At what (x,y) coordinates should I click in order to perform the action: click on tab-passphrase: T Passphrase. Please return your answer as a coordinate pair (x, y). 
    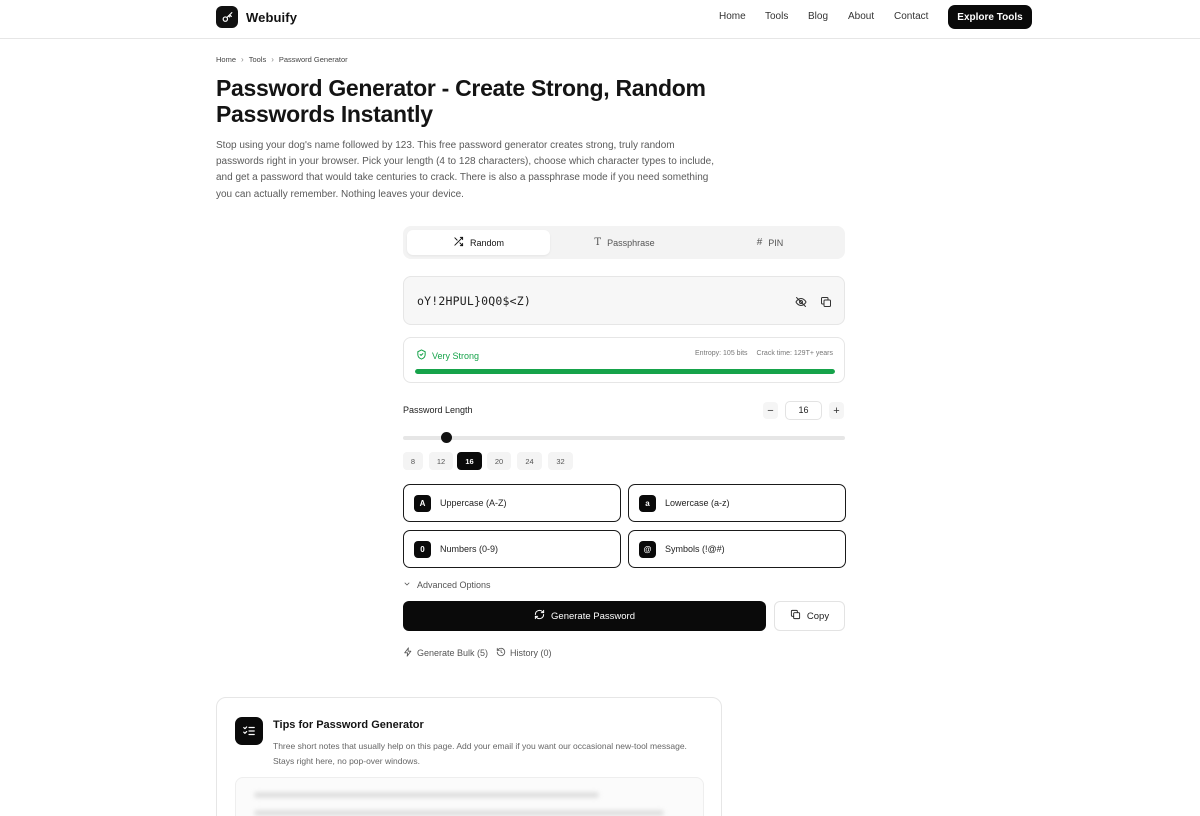
    Looking at the image, I should click on (624, 242).